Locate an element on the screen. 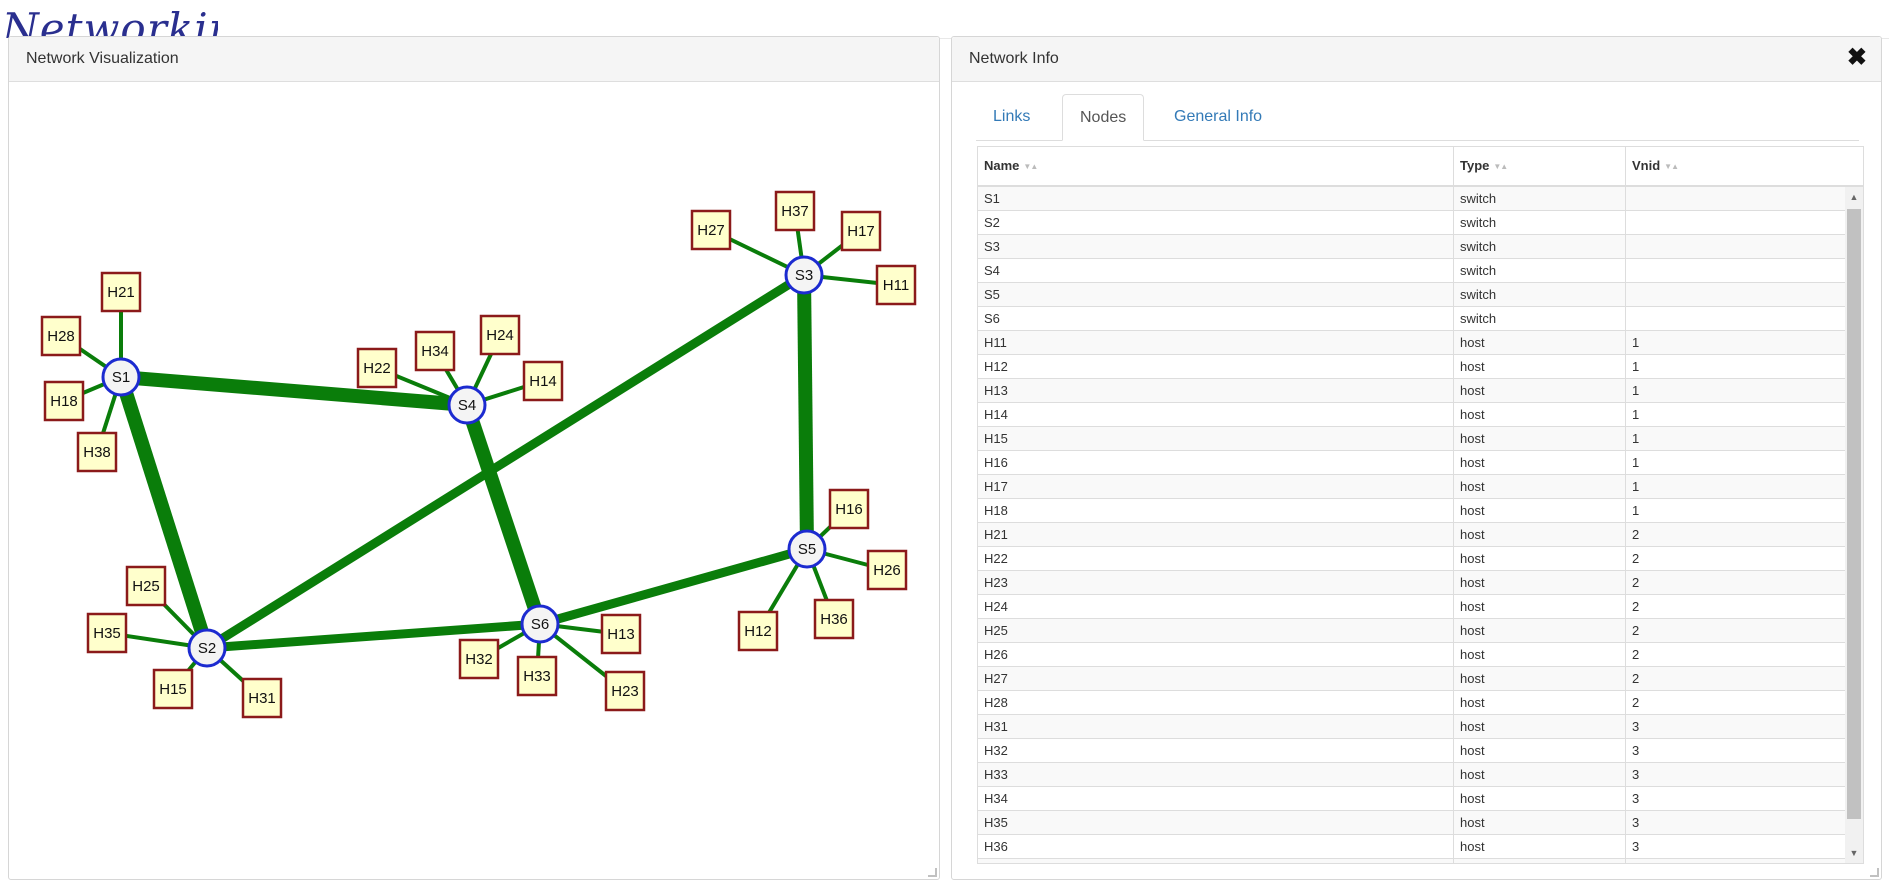 This screenshot has width=1889, height=888. table-row: H24 host 2 is located at coordinates (1411, 607).